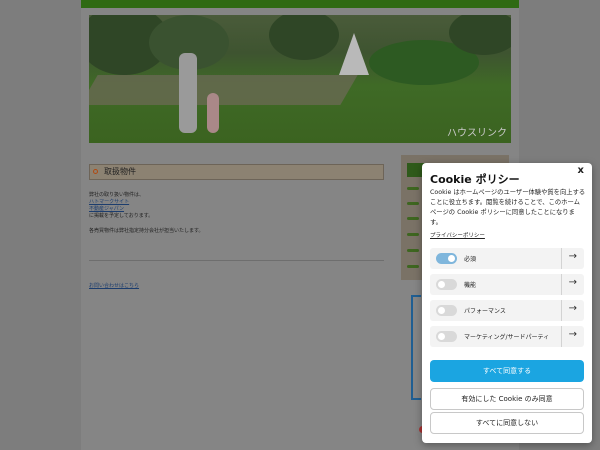 The image size is (600, 450). I want to click on link-hatomark: ハトマークサイト, so click(109, 202).